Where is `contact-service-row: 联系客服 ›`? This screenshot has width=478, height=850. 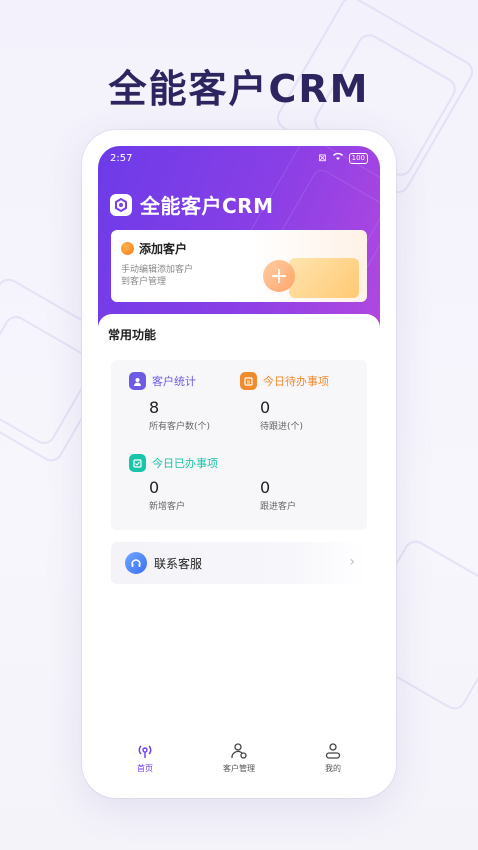 contact-service-row: 联系客服 › is located at coordinates (239, 563).